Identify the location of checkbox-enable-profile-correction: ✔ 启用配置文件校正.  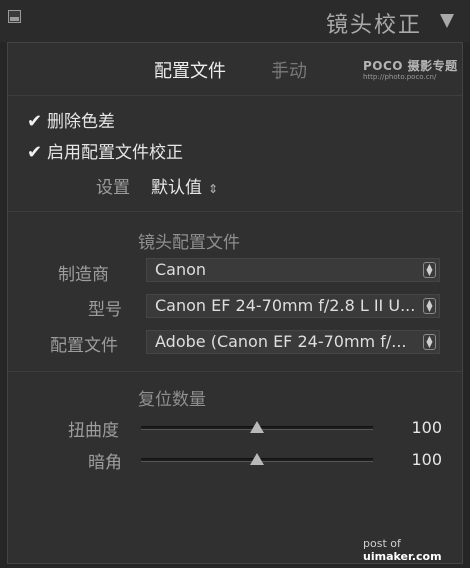
(105, 150).